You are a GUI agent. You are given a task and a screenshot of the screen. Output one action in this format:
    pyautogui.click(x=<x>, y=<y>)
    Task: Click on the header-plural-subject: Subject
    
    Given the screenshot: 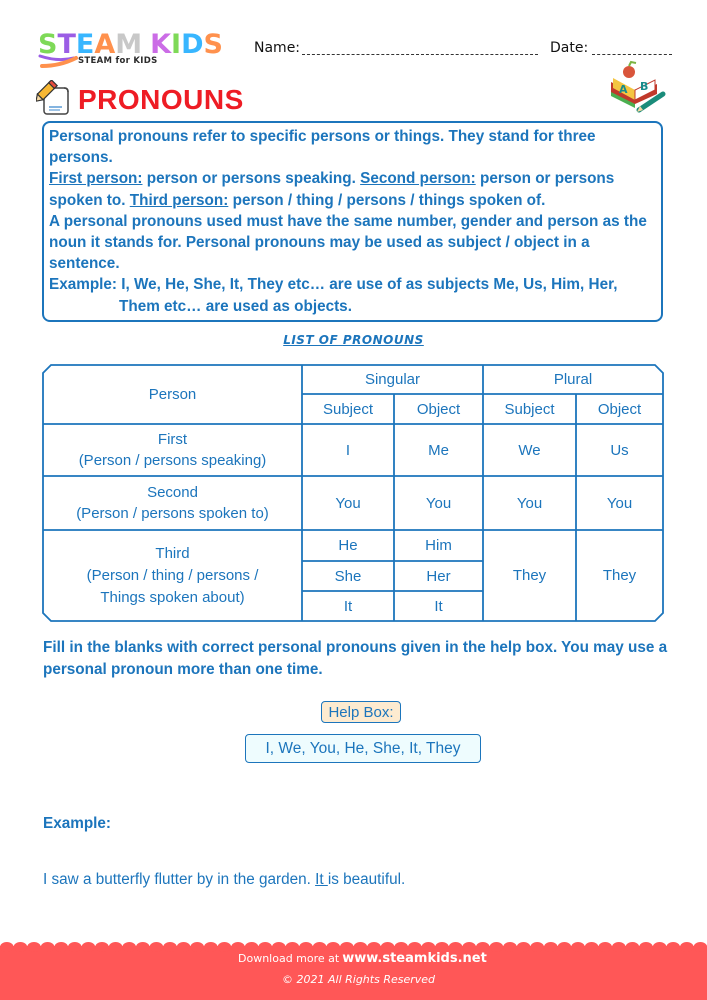 What is the action you would take?
    pyautogui.click(x=529, y=409)
    